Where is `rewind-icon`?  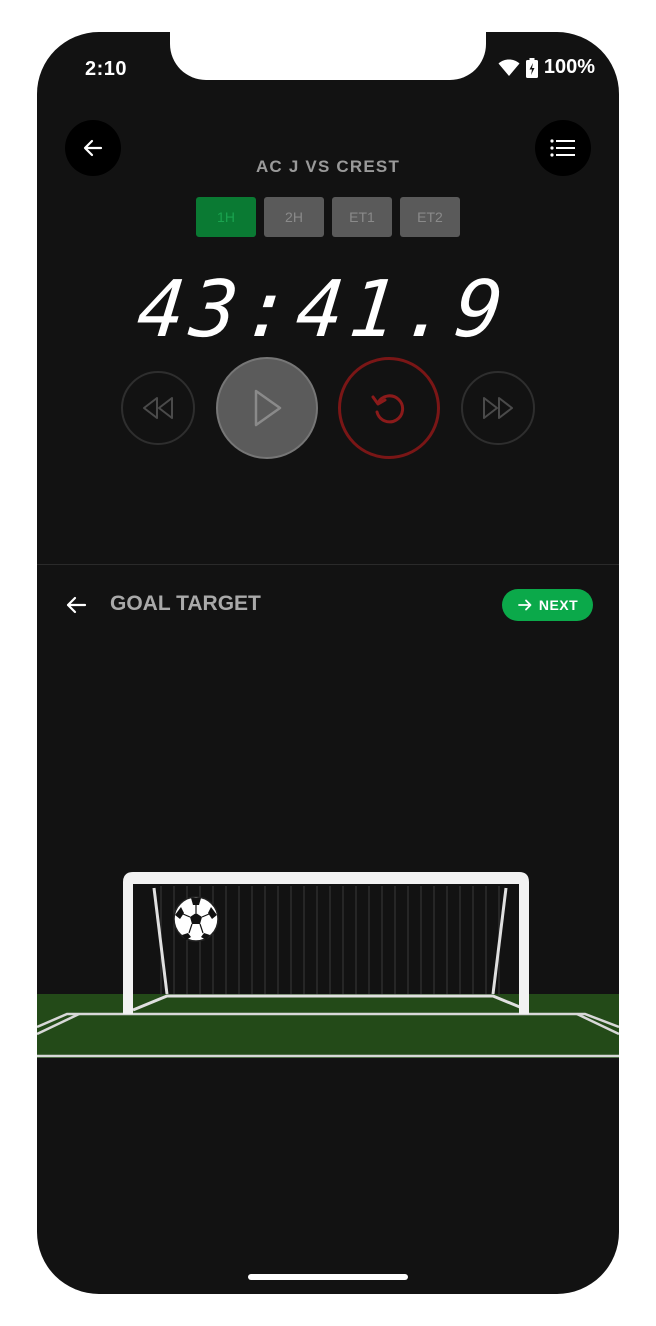 rewind-icon is located at coordinates (158, 408).